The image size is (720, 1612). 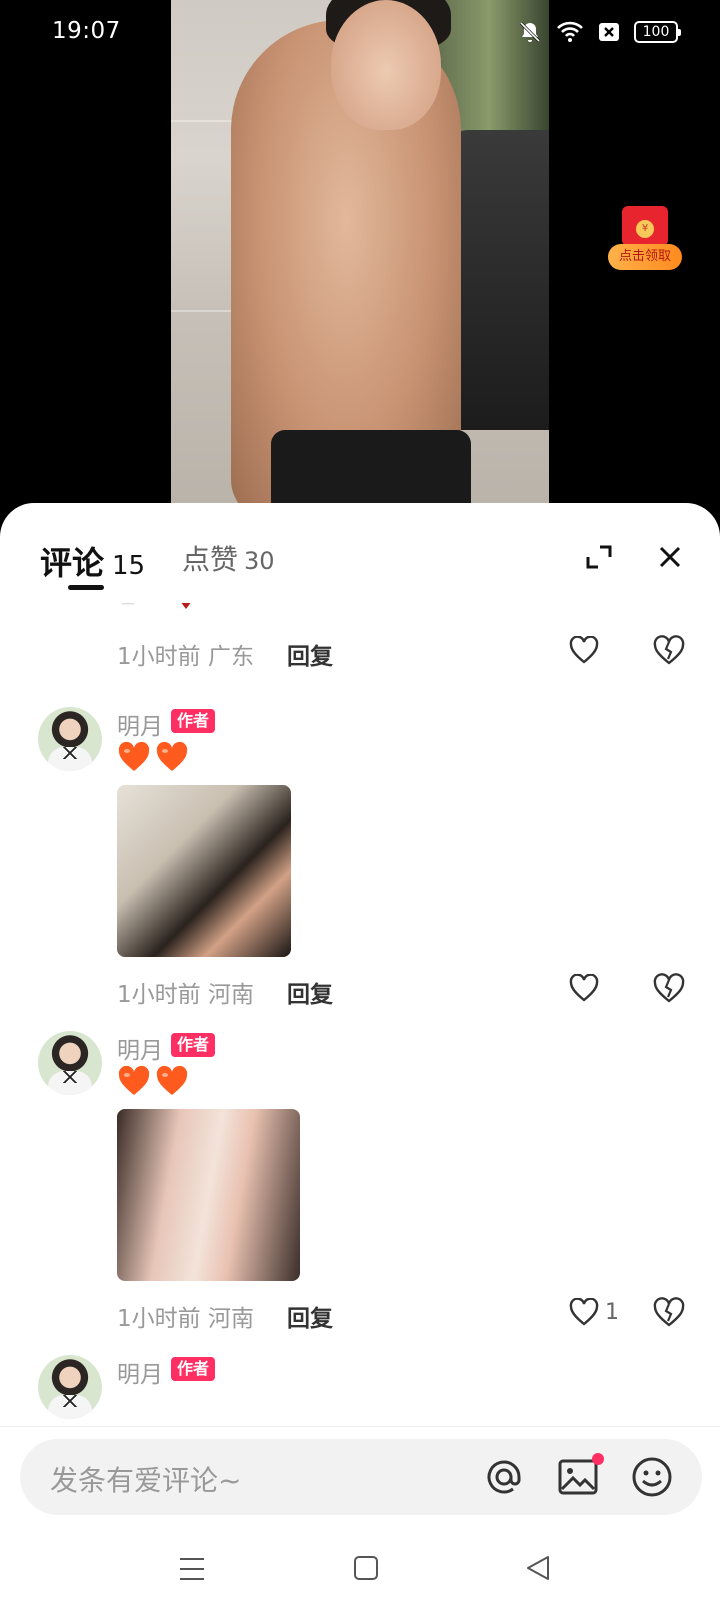 What do you see at coordinates (417, 1315) in the screenshot?
I see `comment-meta: 1小时前 河南 回复 1` at bounding box center [417, 1315].